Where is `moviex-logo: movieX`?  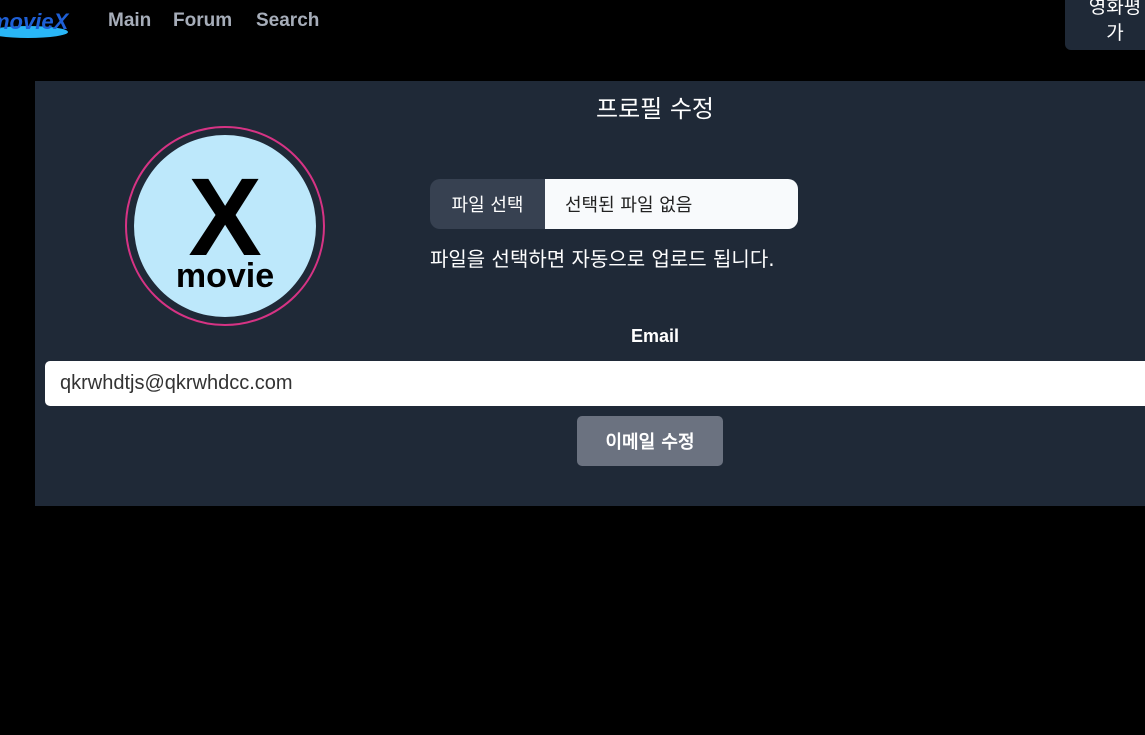
moviex-logo: movieX is located at coordinates (35, 21).